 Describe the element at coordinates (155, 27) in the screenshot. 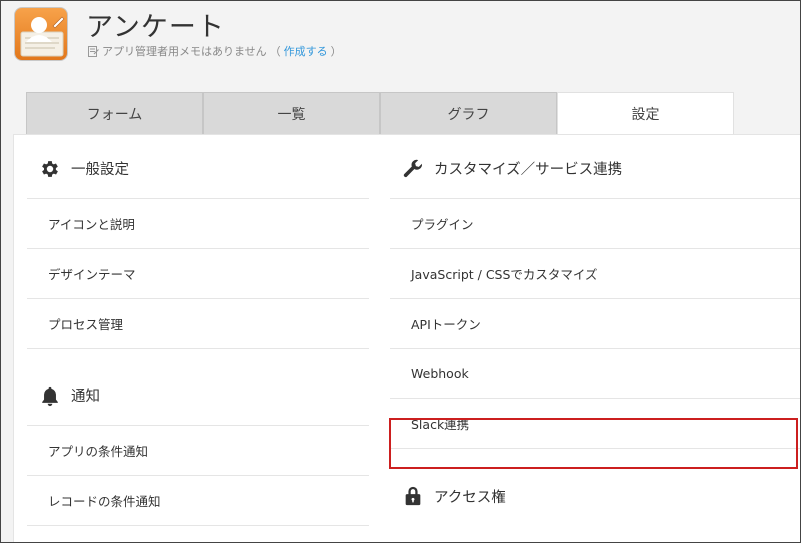

I see `app-title: アンケート` at that location.